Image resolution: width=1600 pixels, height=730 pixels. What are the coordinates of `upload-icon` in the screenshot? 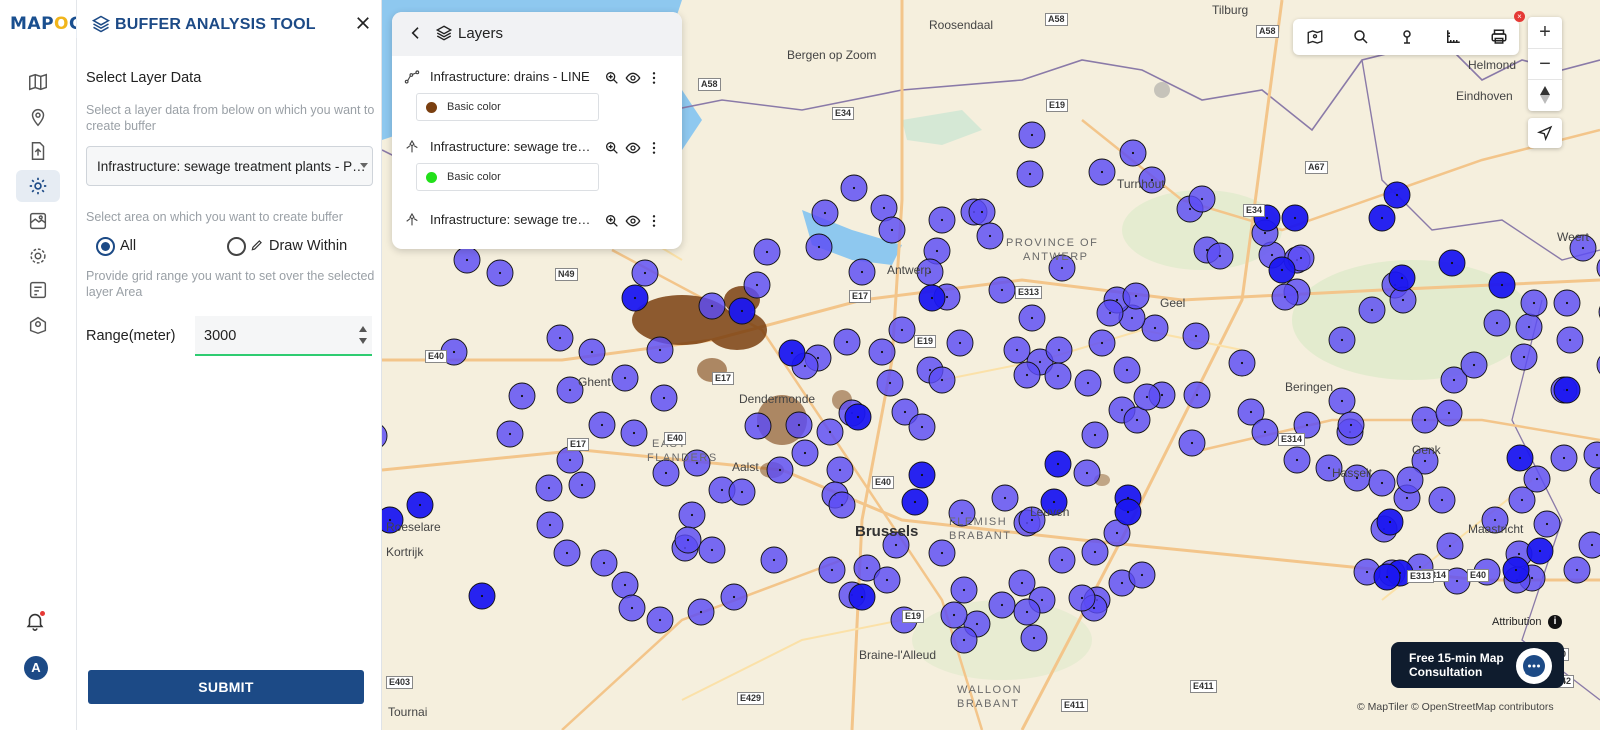 It's located at (38, 151).